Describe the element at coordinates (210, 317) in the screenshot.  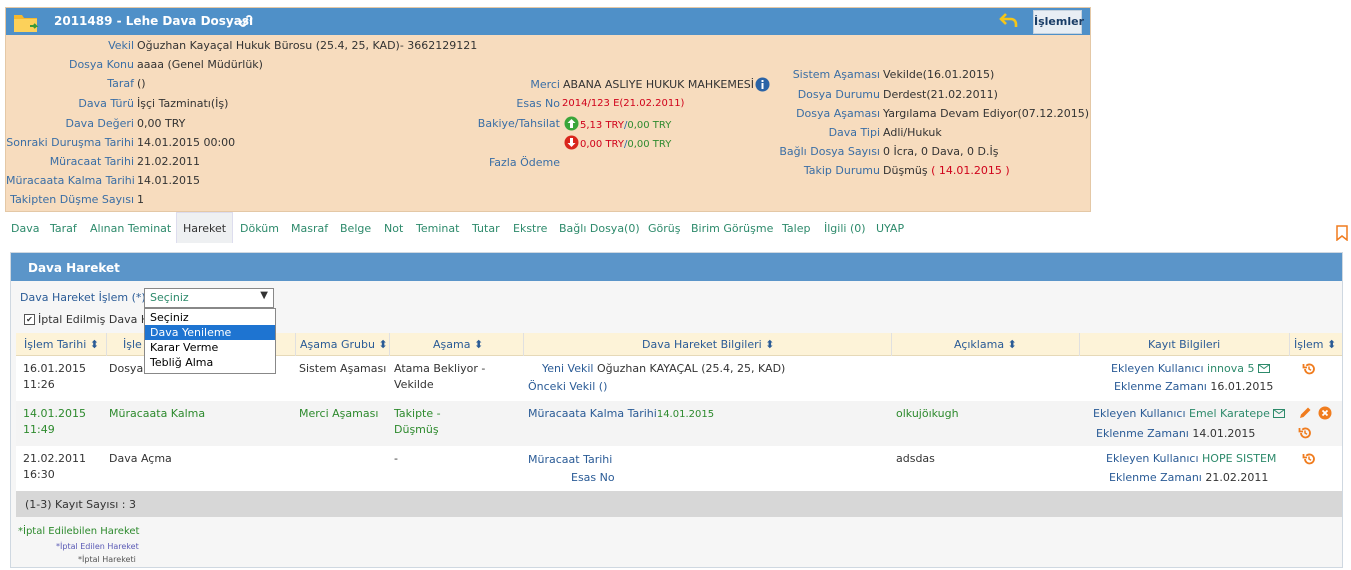
I see `option: Seçiniz` at that location.